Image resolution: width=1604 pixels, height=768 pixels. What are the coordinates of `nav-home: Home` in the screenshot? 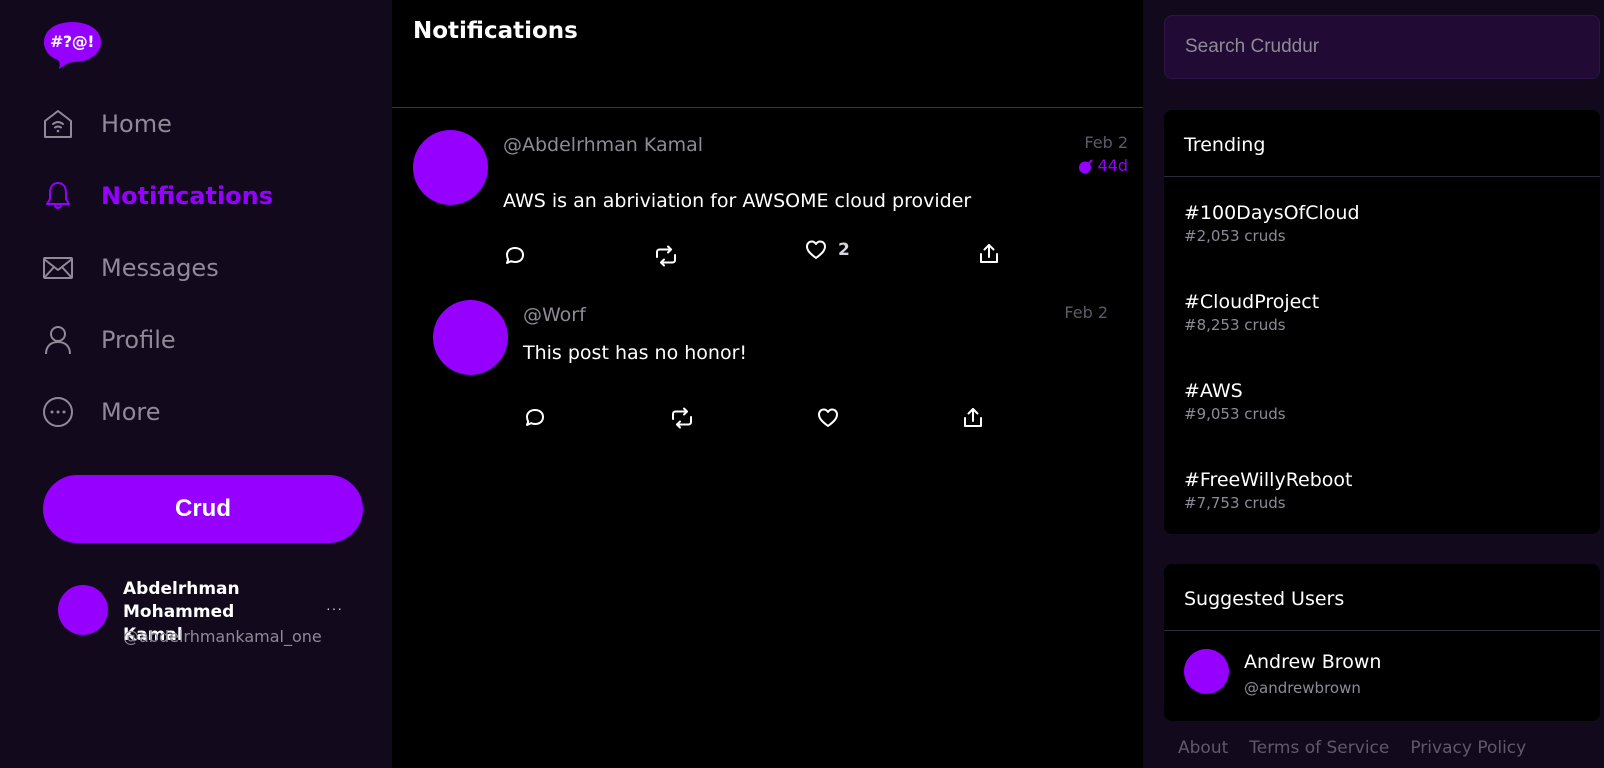 It's located at (107, 124).